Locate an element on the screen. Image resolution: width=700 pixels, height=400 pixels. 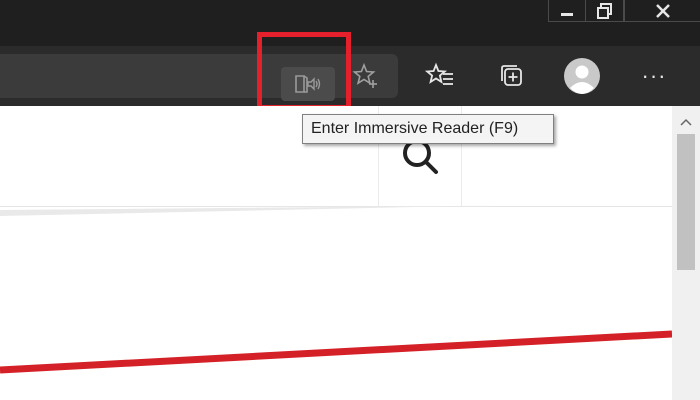
tooltip-text: Enter Immersive Reader (F9) is located at coordinates (415, 128).